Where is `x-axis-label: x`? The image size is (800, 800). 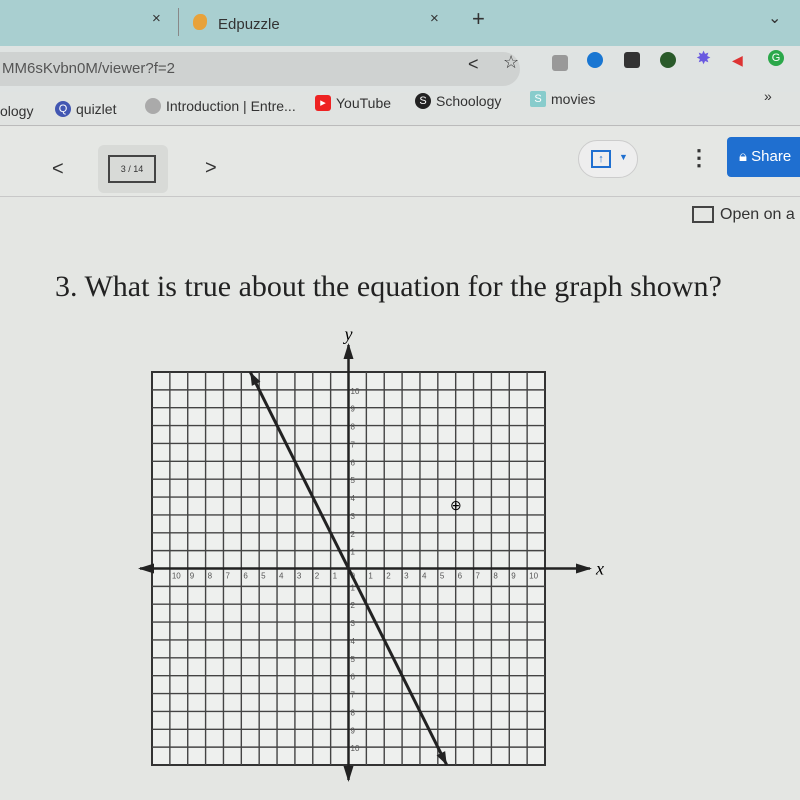
x-axis-label: x is located at coordinates (599, 569).